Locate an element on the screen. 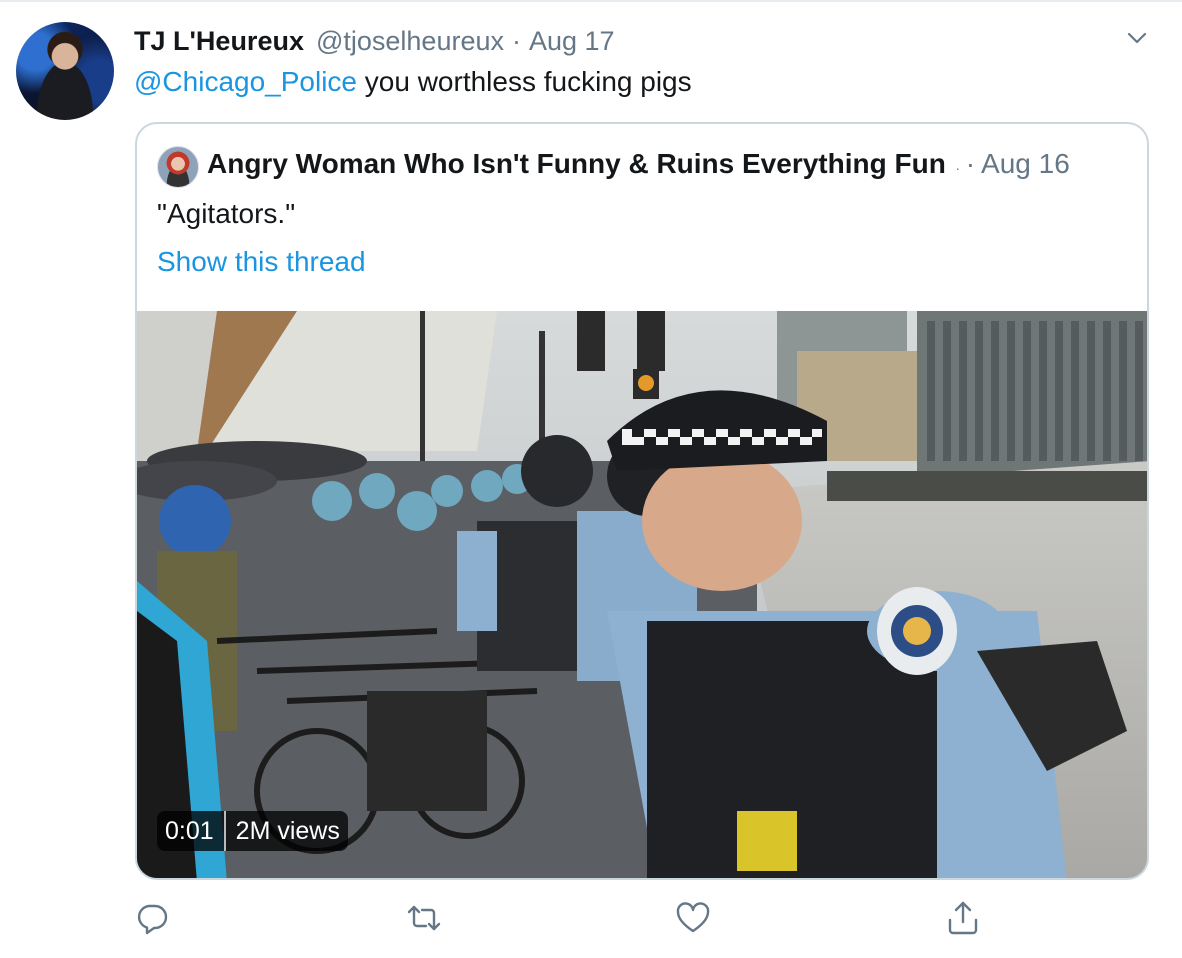 The width and height of the screenshot is (1182, 958). show-thread-link: Show this thread is located at coordinates (261, 262).